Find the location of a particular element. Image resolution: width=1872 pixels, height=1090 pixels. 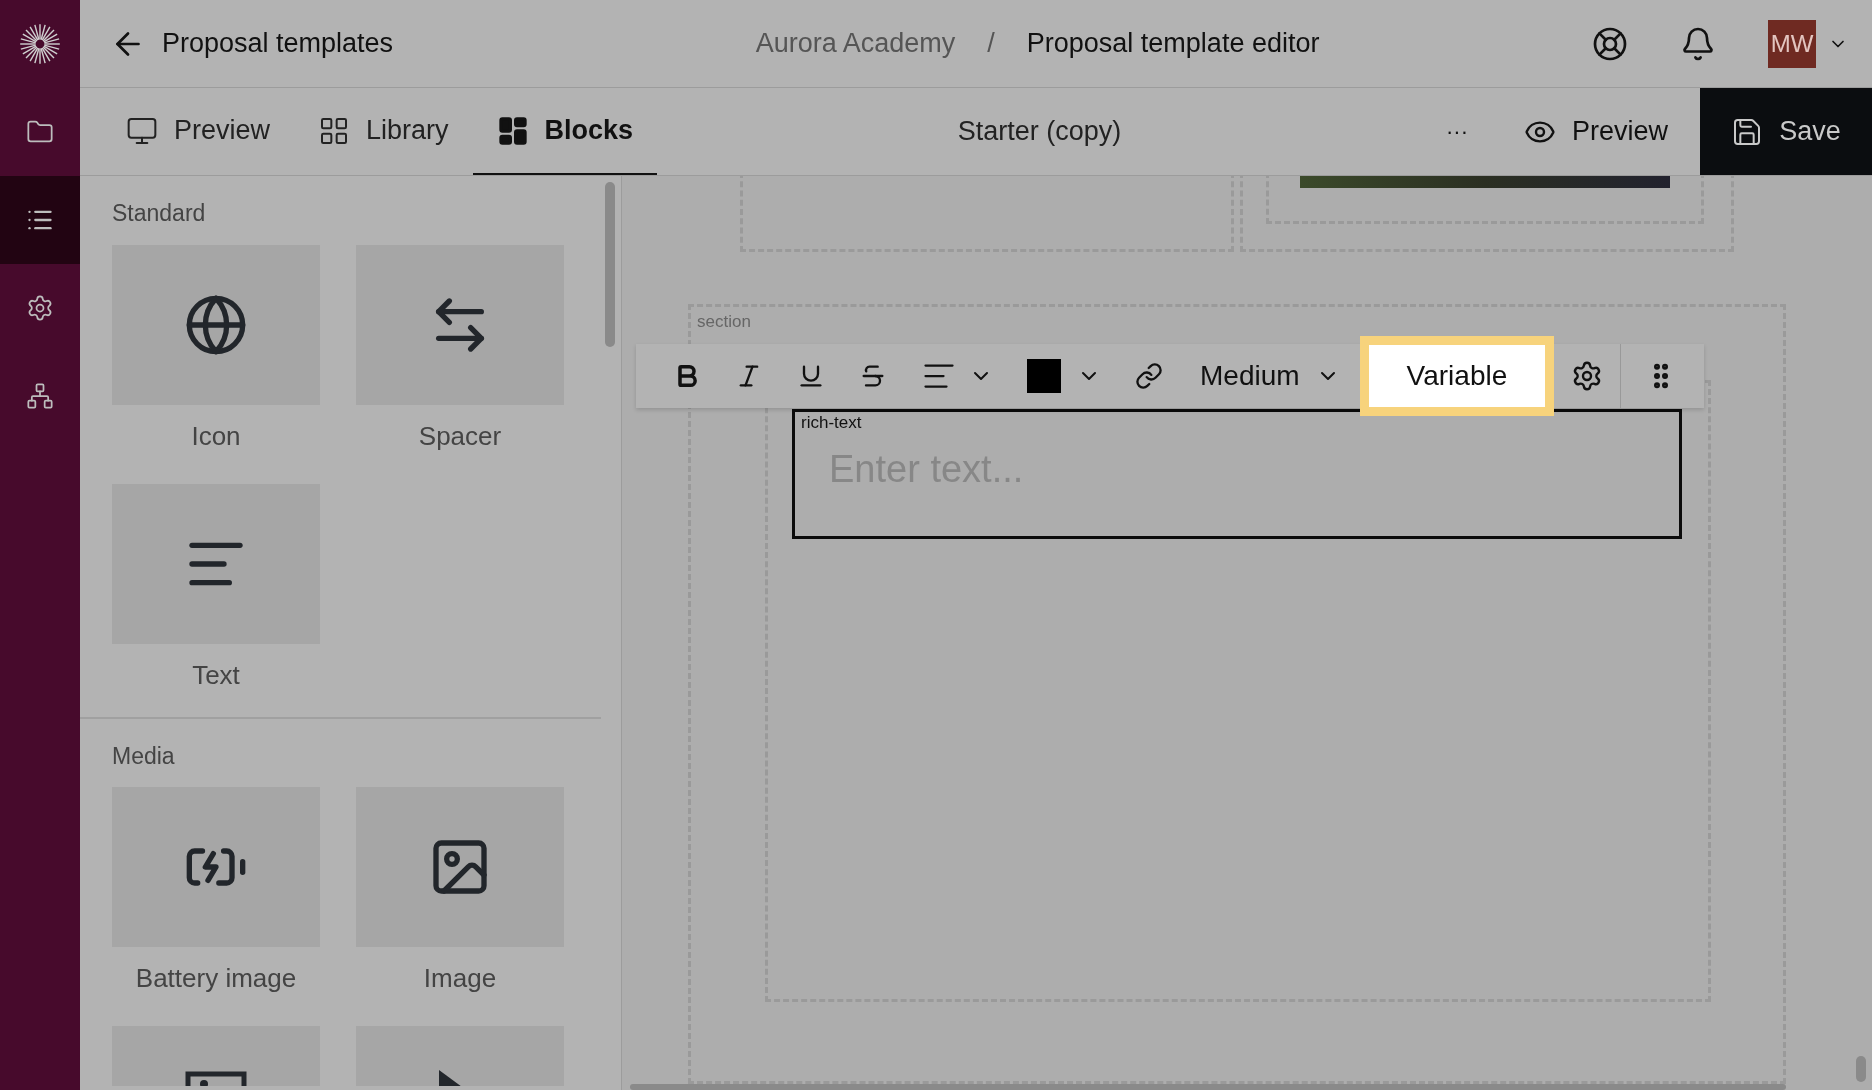

block-label: Text is located at coordinates (216, 675).